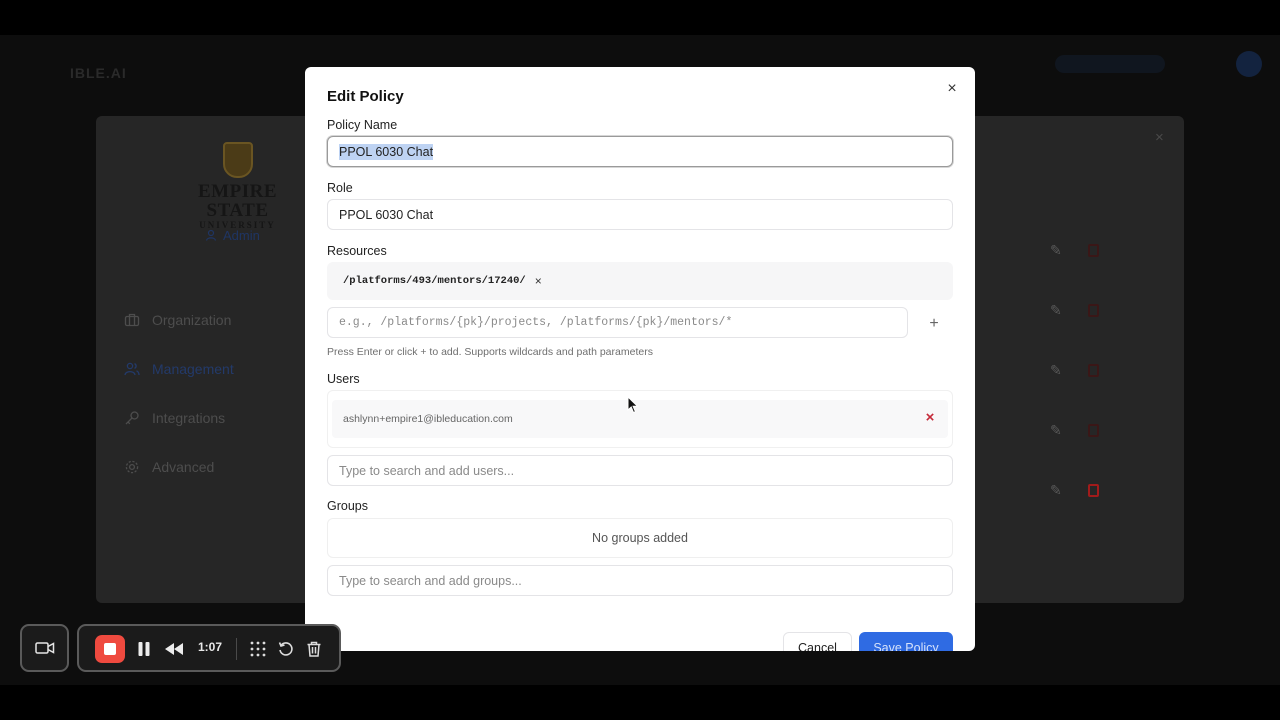 This screenshot has height=720, width=1280. What do you see at coordinates (183, 466) in the screenshot?
I see `nav-item-label: Advanced` at bounding box center [183, 466].